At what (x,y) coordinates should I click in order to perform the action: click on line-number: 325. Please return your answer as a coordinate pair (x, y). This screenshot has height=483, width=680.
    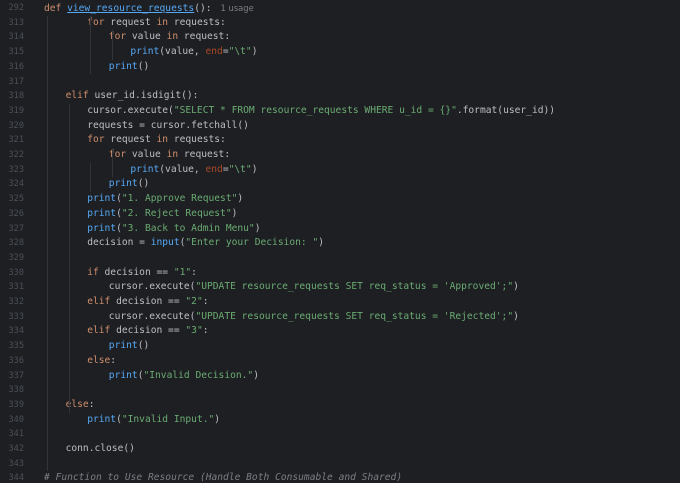
    Looking at the image, I should click on (16, 199).